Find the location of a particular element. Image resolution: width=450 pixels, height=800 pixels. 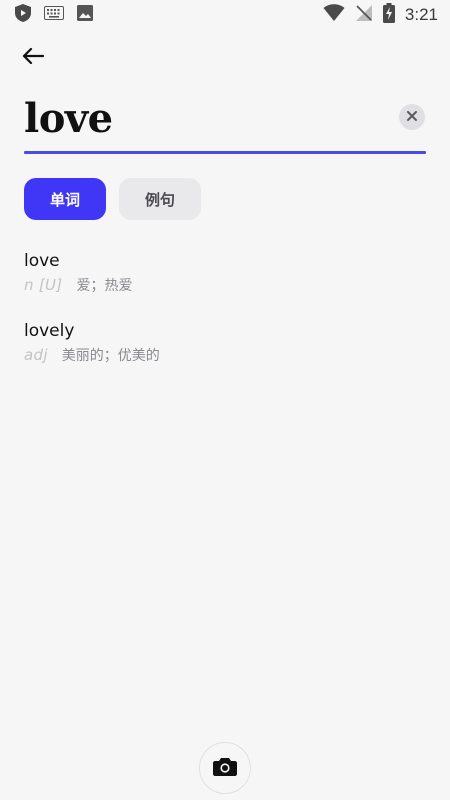

arrow-left-icon is located at coordinates (33, 58).